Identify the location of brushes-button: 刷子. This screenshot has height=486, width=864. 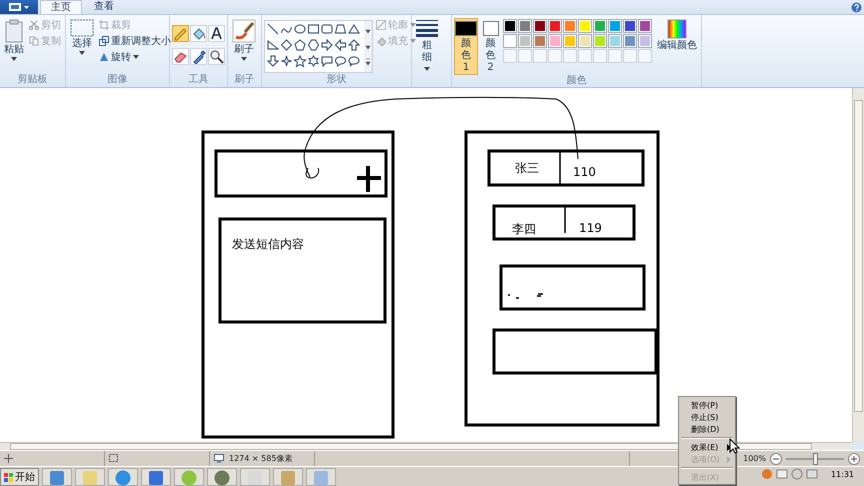
(244, 40).